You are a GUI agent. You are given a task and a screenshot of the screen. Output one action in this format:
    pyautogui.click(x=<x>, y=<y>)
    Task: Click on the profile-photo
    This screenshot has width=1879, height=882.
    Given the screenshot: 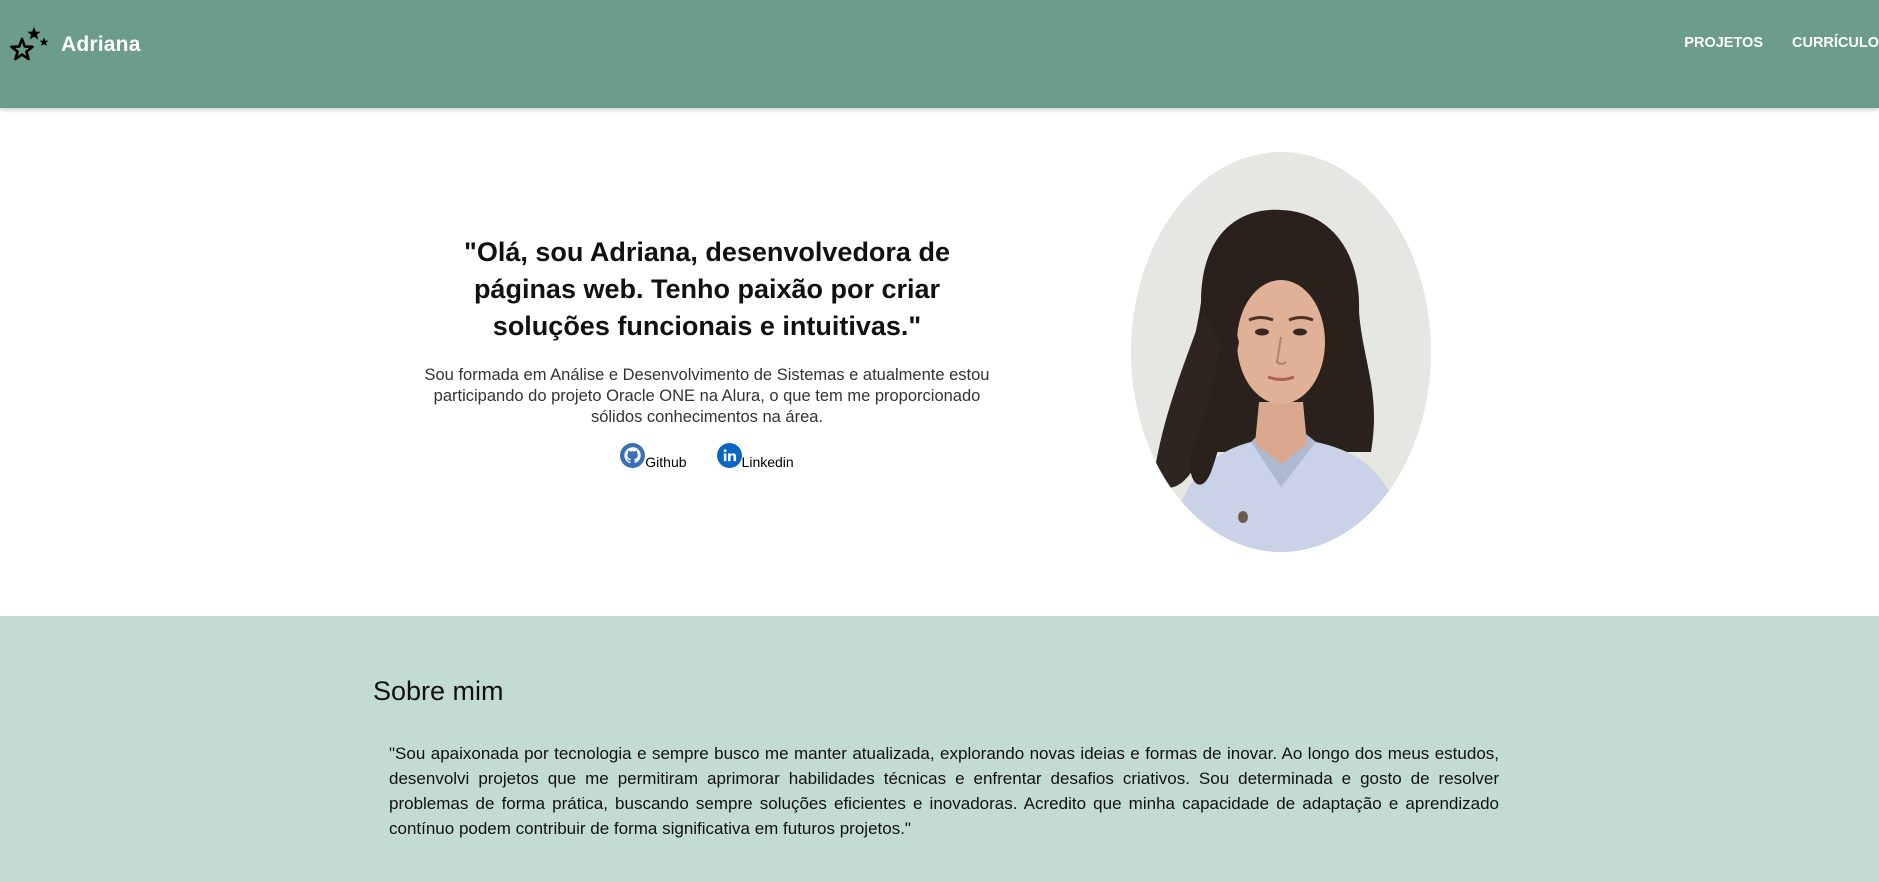 What is the action you would take?
    pyautogui.click(x=1281, y=352)
    